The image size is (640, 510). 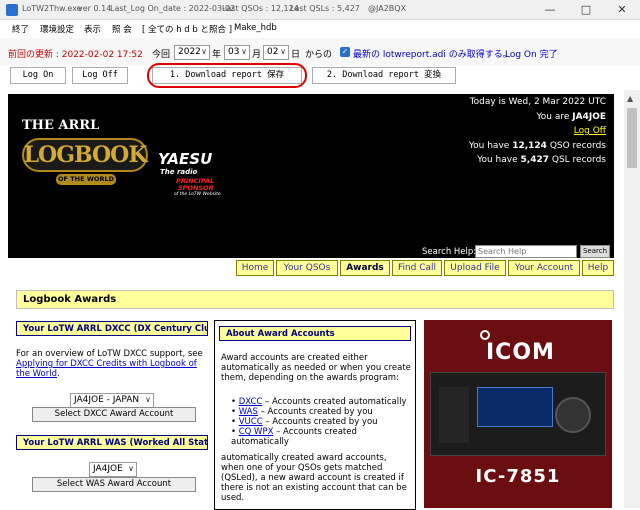 I want to click on about-list-item: • DXCC – Accounts created automatically, so click(x=319, y=402).